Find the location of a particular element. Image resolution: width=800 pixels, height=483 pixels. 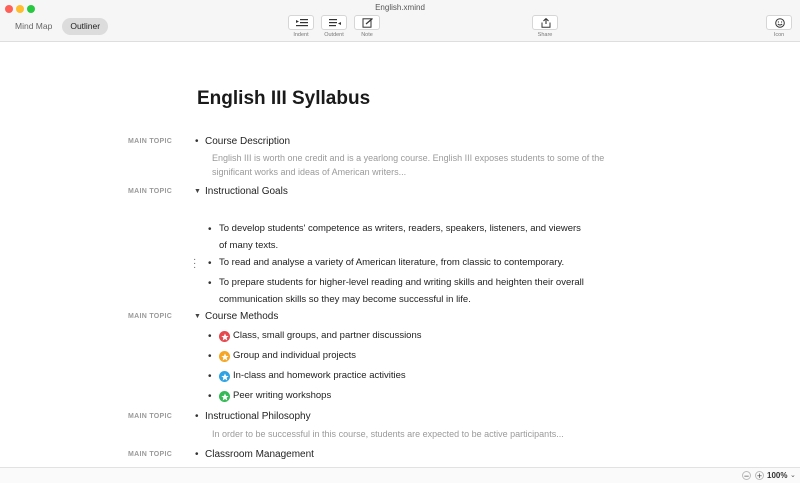

outdent-button: Outdent is located at coordinates (334, 26).